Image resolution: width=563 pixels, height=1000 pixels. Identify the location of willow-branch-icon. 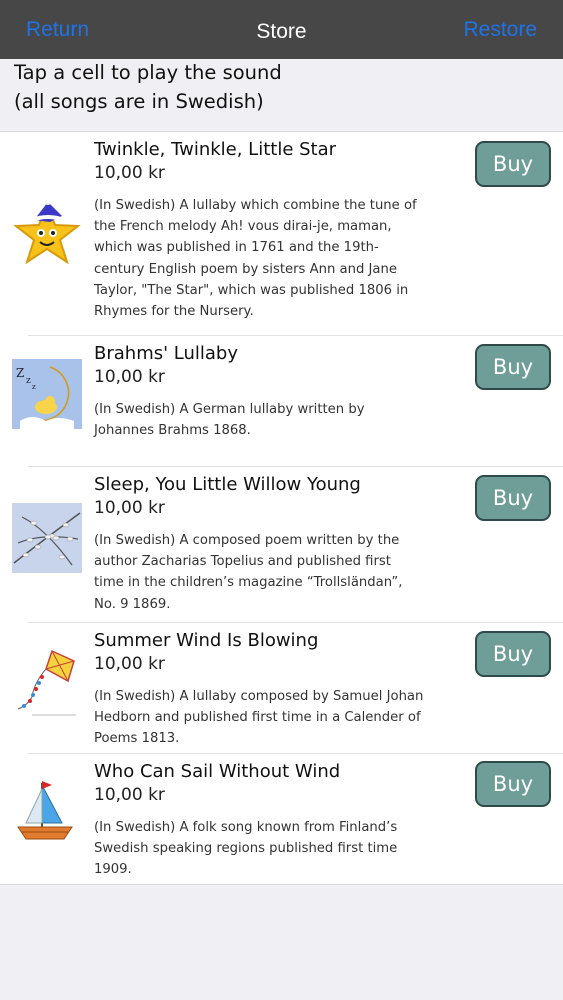
(47, 538).